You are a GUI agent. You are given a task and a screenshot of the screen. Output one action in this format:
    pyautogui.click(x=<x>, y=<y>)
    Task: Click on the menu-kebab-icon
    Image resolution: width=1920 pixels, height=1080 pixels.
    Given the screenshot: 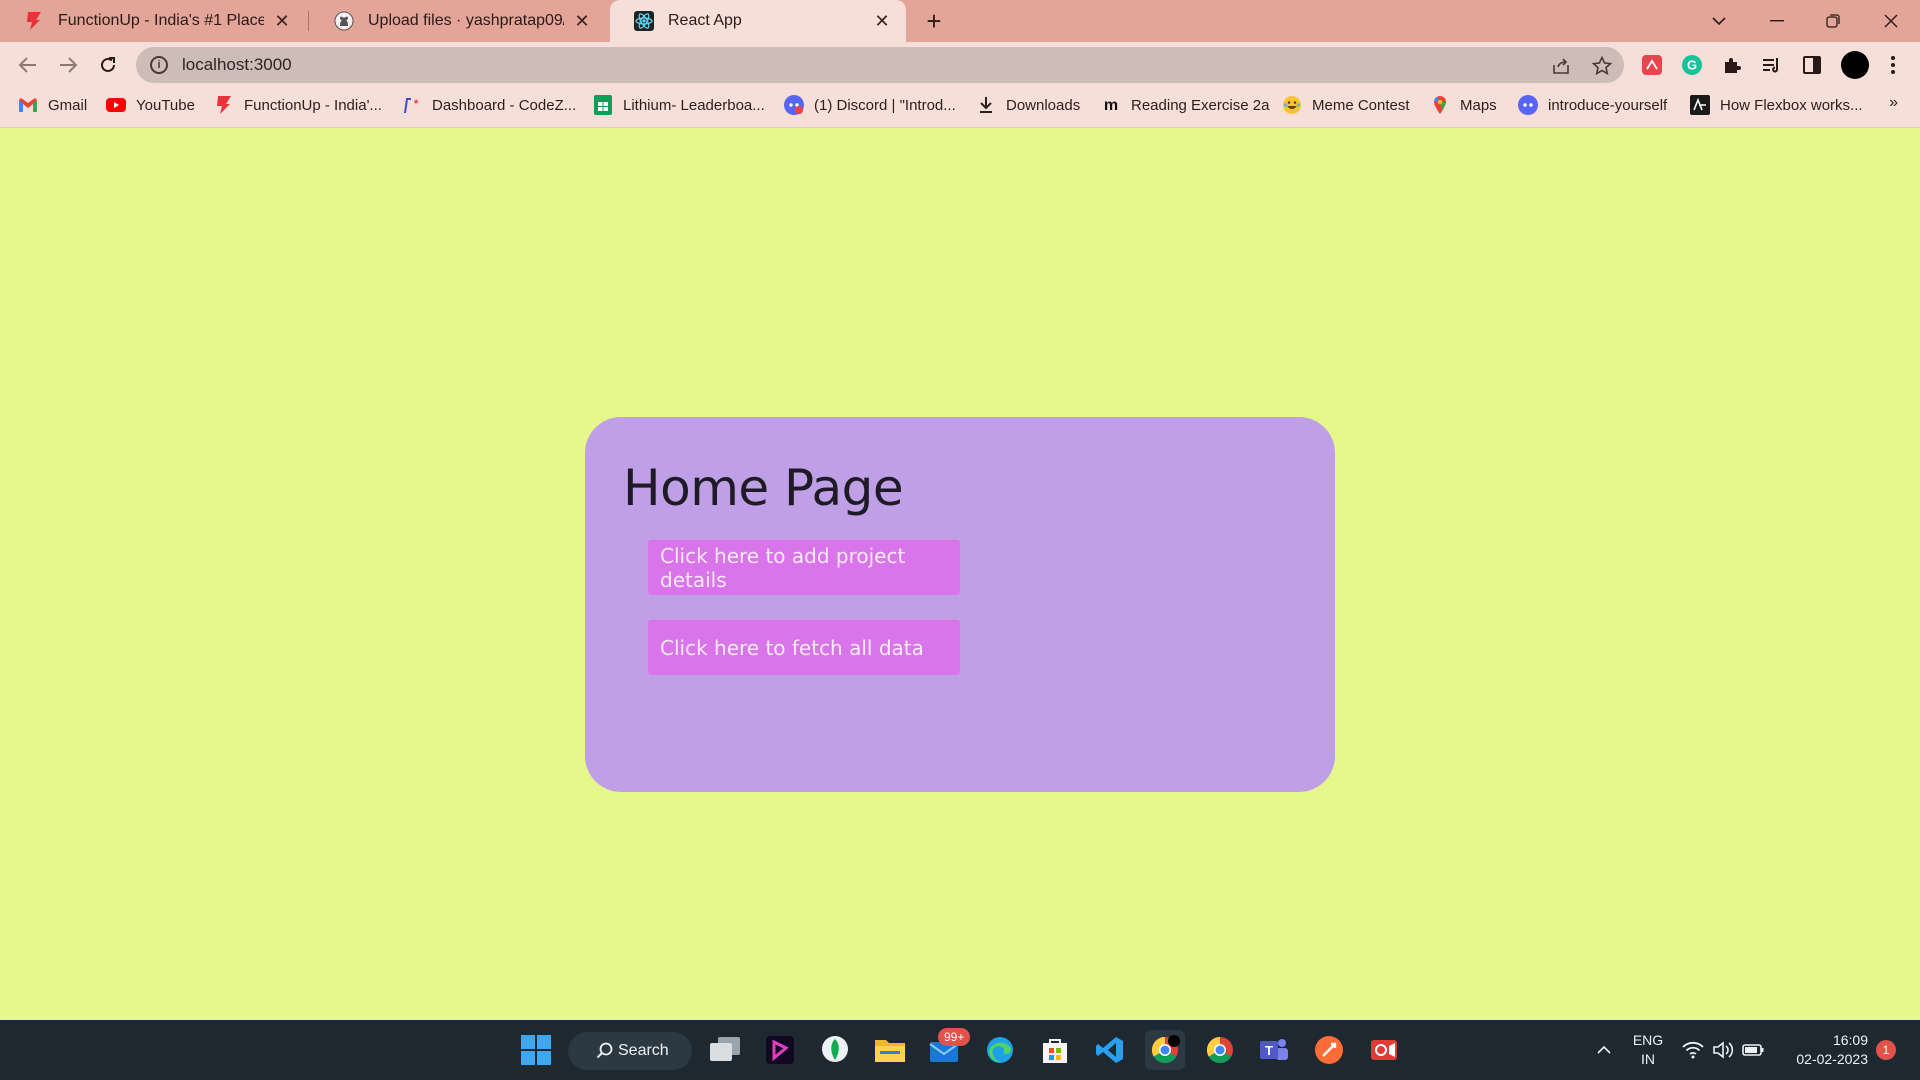 What is the action you would take?
    pyautogui.click(x=1893, y=65)
    